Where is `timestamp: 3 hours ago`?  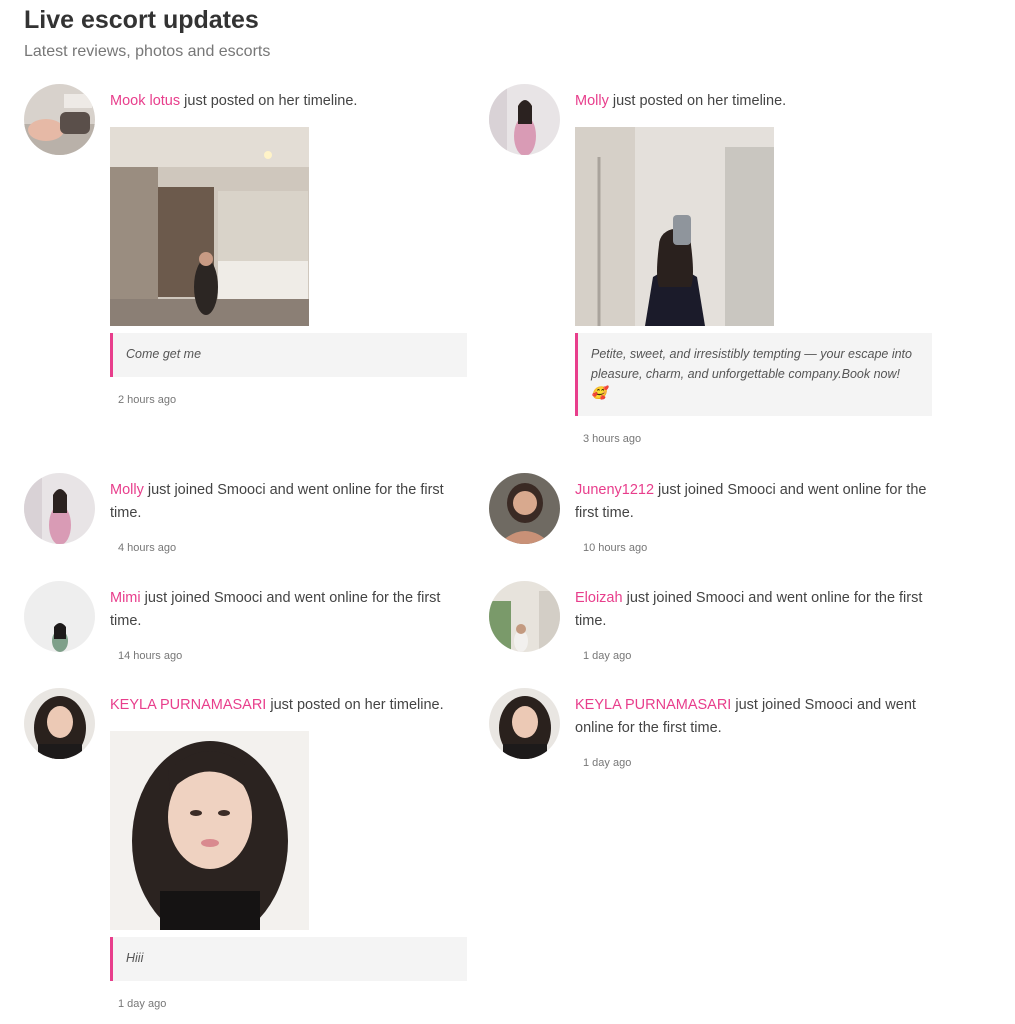
timestamp: 3 hours ago is located at coordinates (612, 438).